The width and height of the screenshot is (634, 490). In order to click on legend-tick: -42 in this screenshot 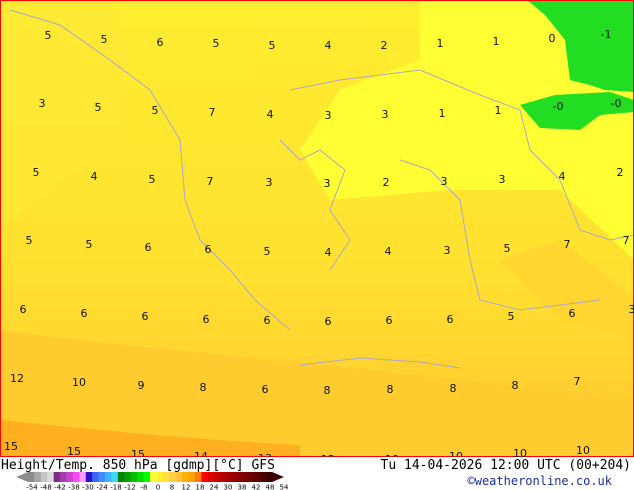, I will do `click(59, 487)`.